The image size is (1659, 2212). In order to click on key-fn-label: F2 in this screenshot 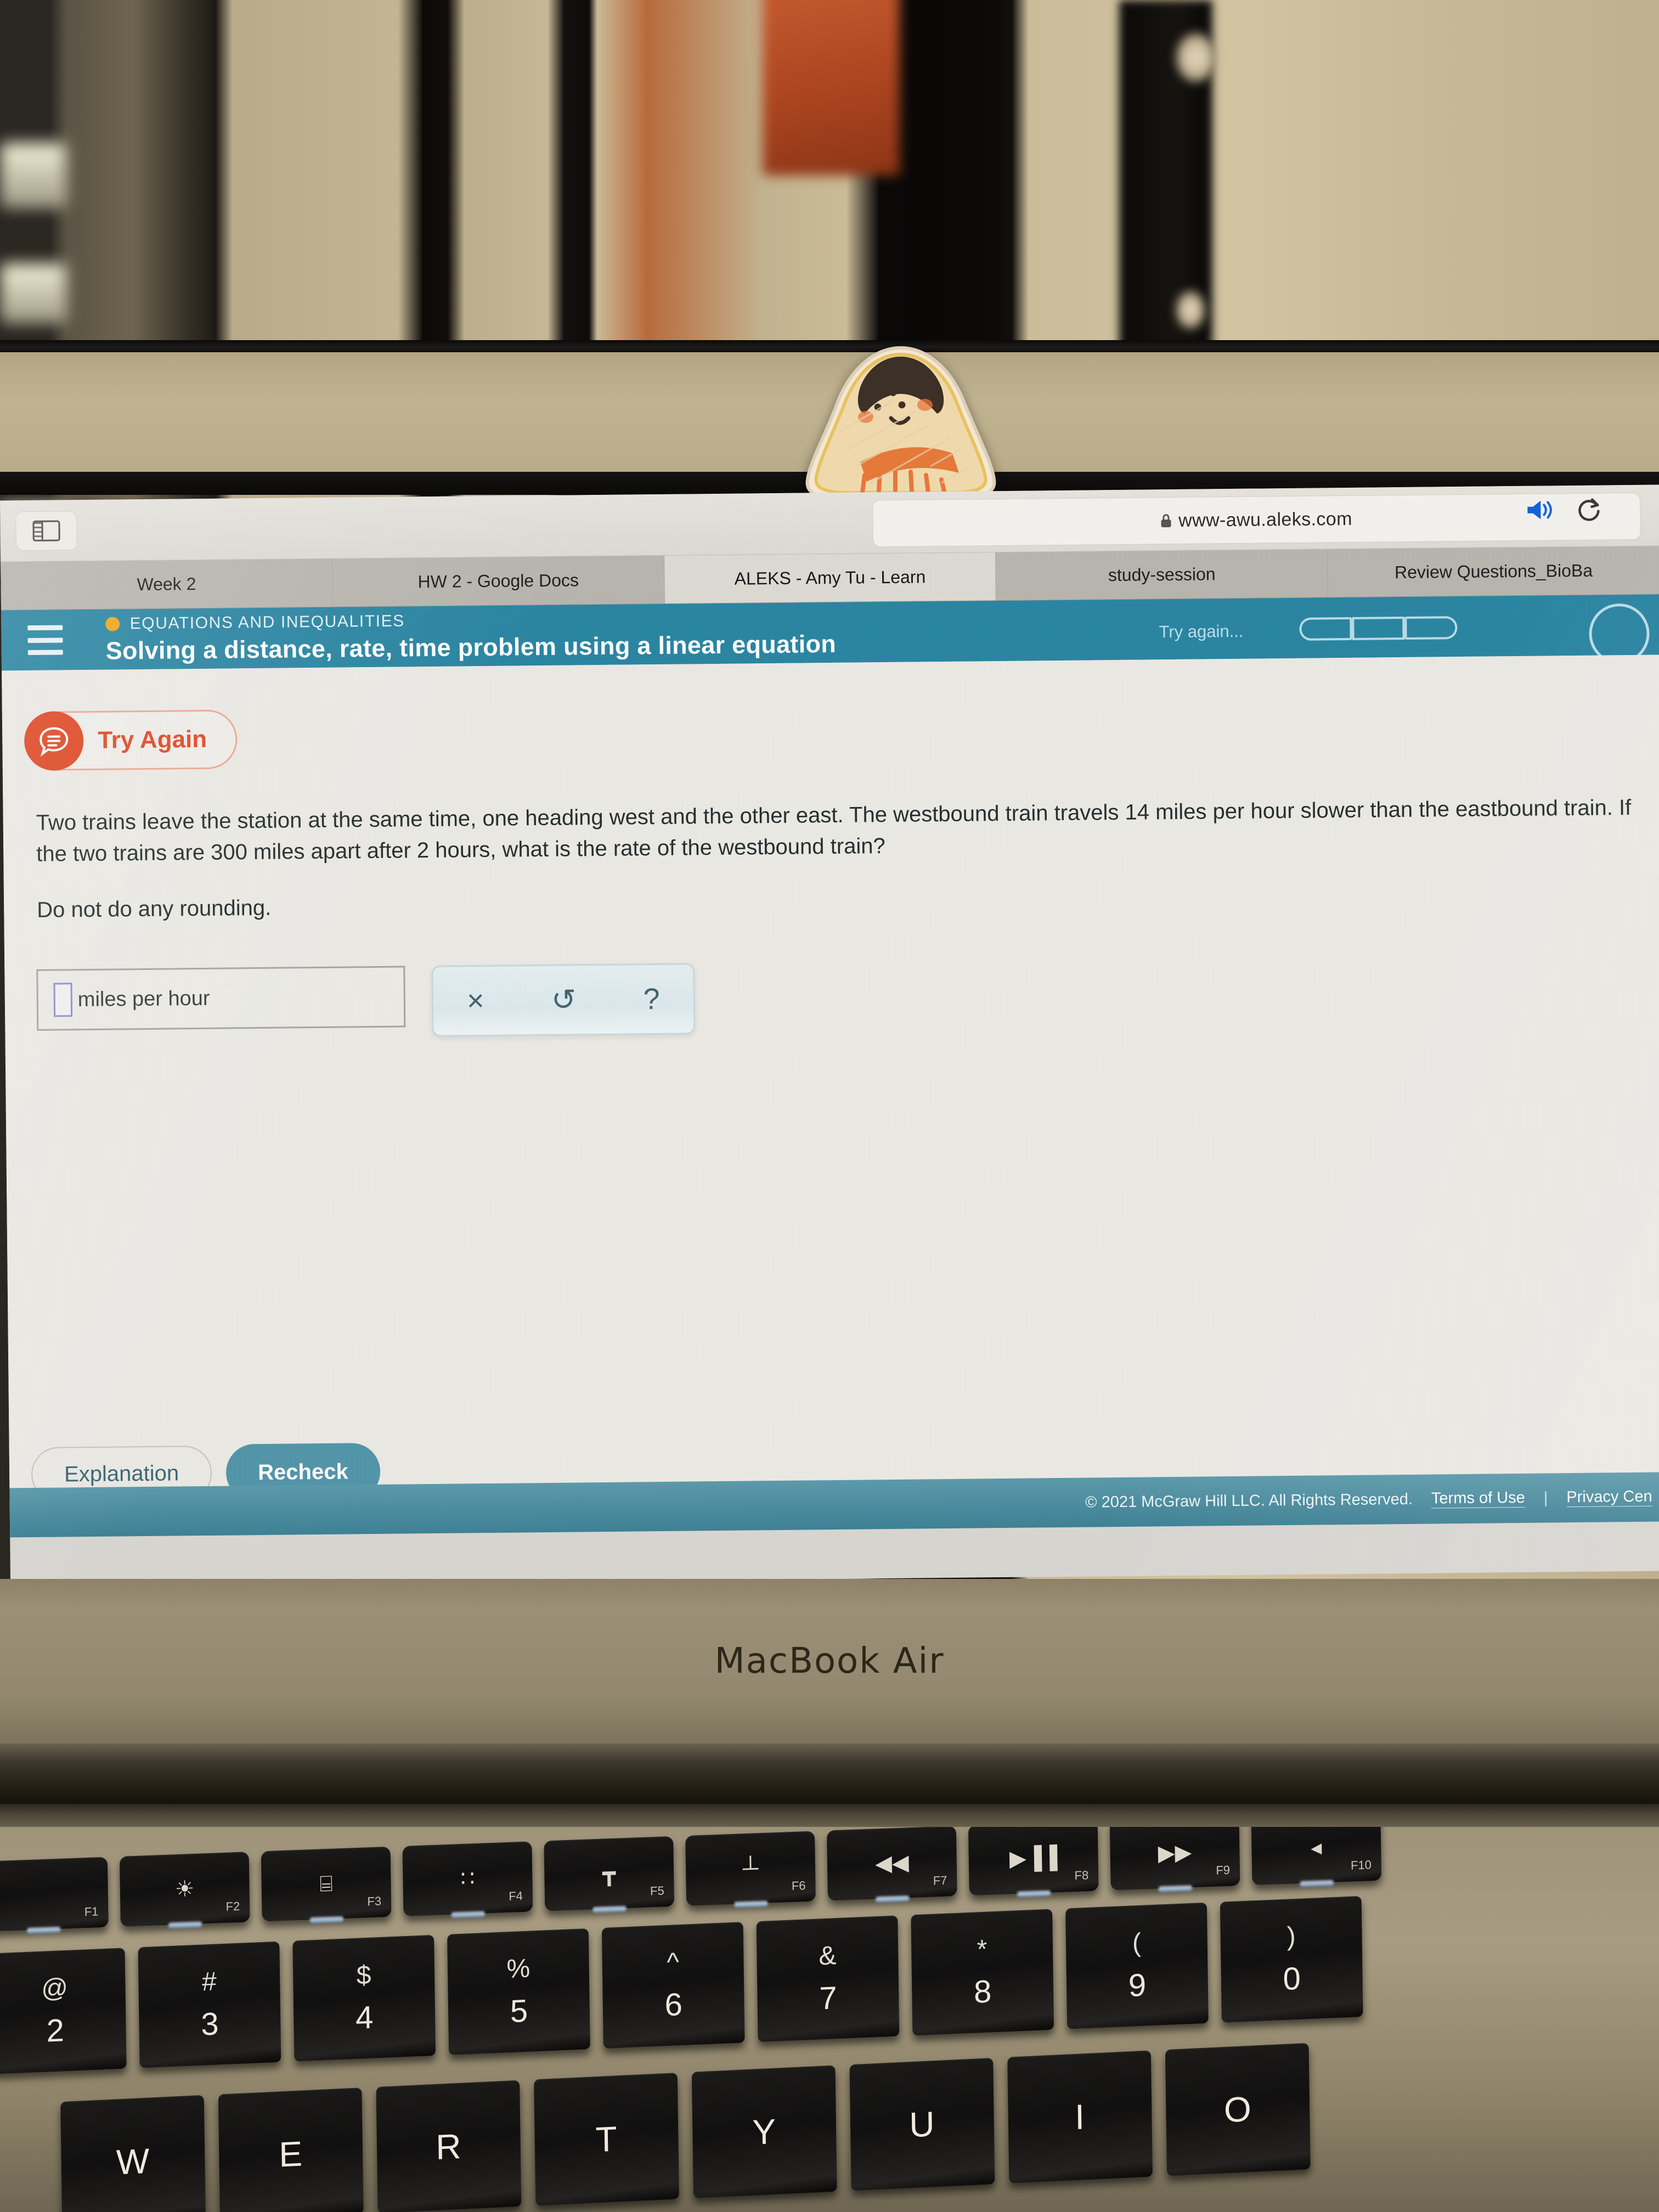, I will do `click(232, 1906)`.